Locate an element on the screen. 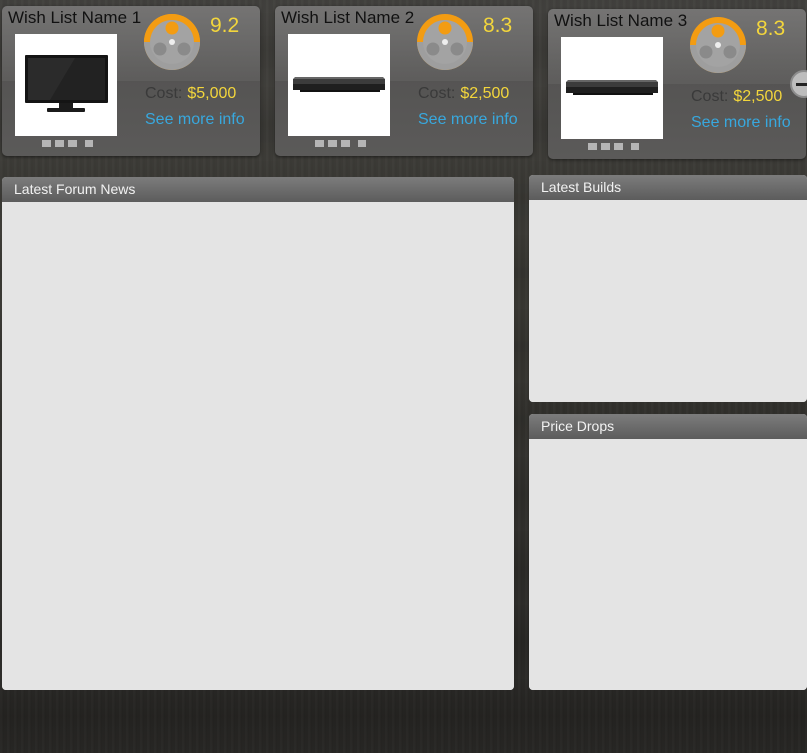 This screenshot has height=753, width=807. latest-builds-panel: Latest Builds is located at coordinates (668, 288).